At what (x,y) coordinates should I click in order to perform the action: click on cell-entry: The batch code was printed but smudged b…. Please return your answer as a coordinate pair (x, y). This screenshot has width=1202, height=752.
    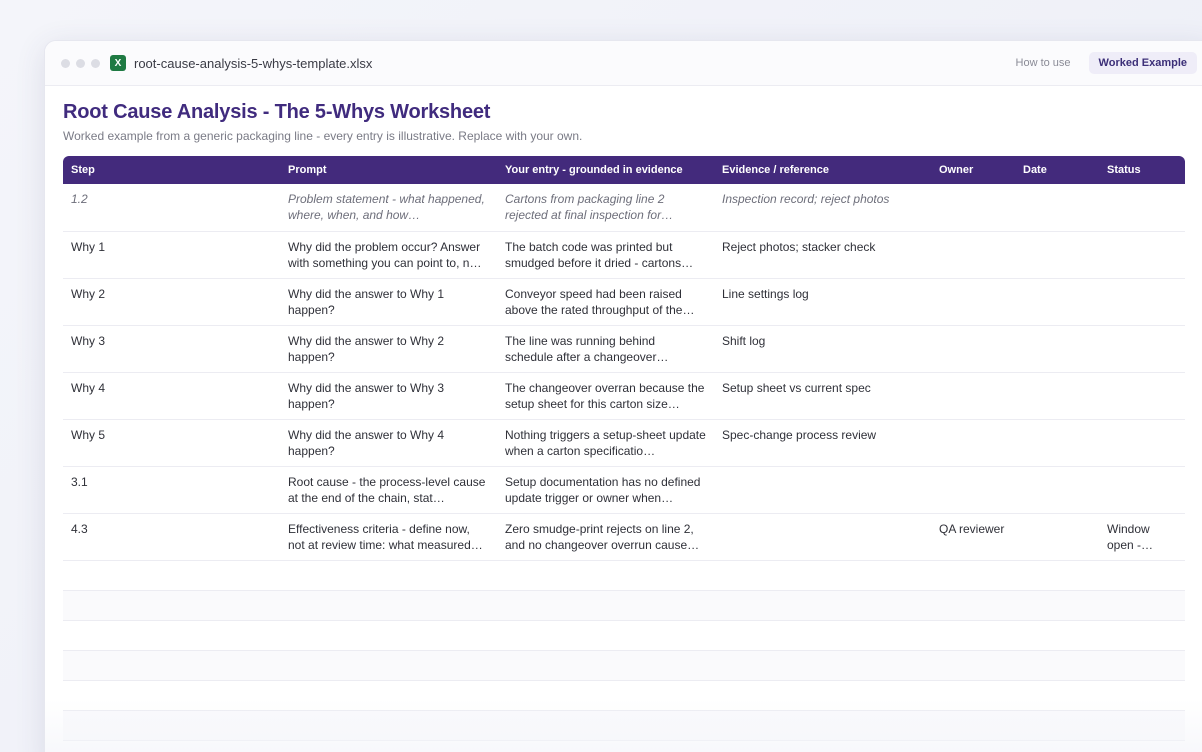
    Looking at the image, I should click on (605, 255).